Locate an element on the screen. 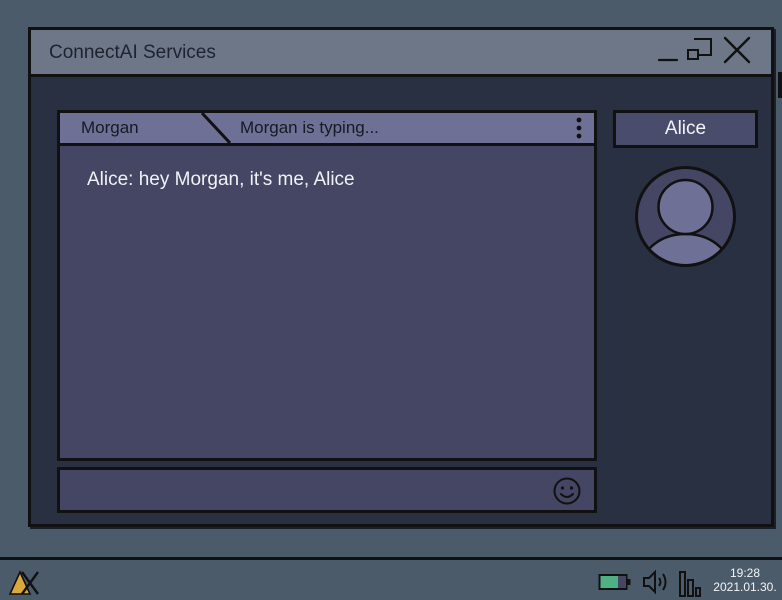 The image size is (782, 600). tab-divider is located at coordinates (216, 128).